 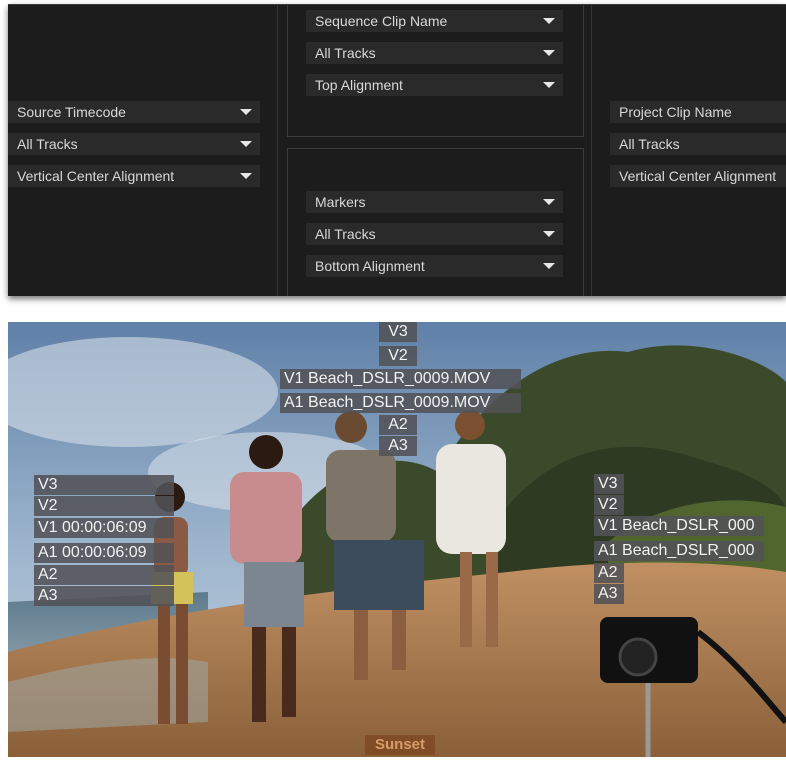 What do you see at coordinates (698, 144) in the screenshot?
I see `right-tracks-dropdown: All Tracks` at bounding box center [698, 144].